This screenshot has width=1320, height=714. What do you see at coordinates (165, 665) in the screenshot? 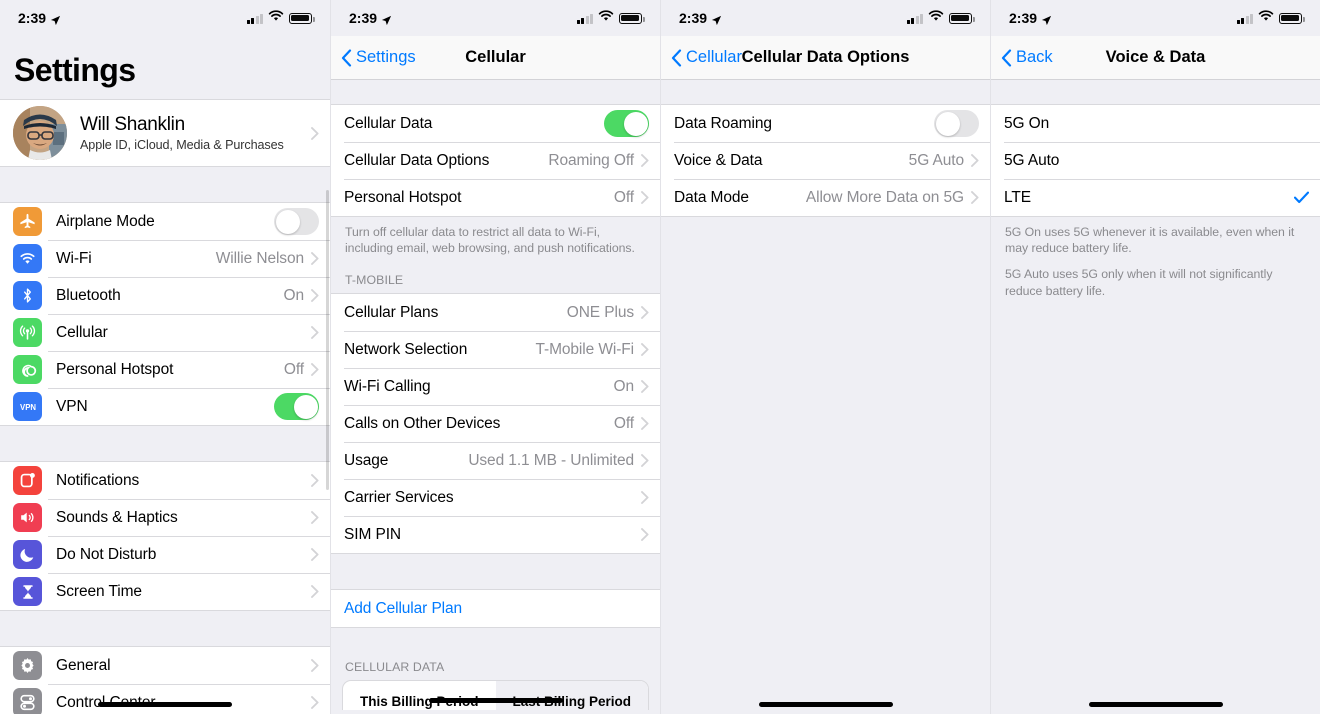
I see `settings-item-general: General` at bounding box center [165, 665].